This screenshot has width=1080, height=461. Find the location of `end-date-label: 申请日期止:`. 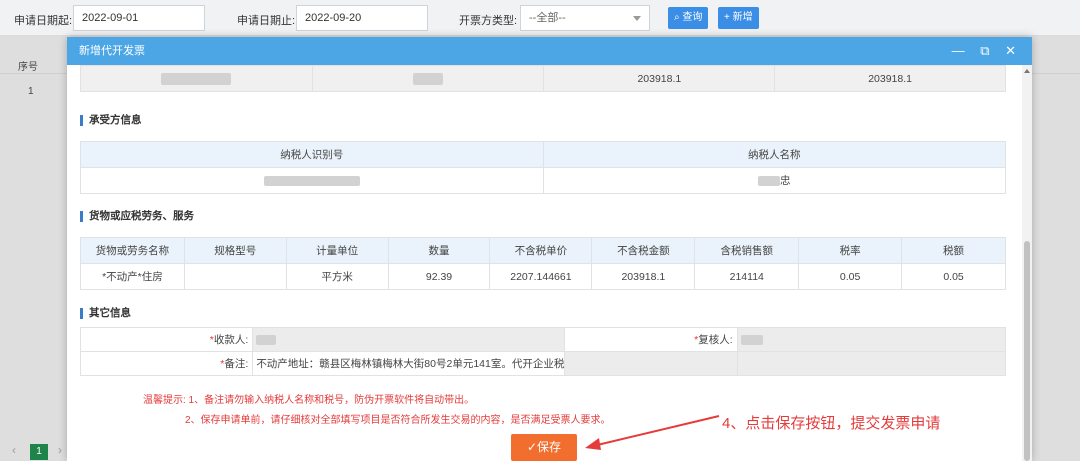

end-date-label: 申请日期止: is located at coordinates (266, 21).